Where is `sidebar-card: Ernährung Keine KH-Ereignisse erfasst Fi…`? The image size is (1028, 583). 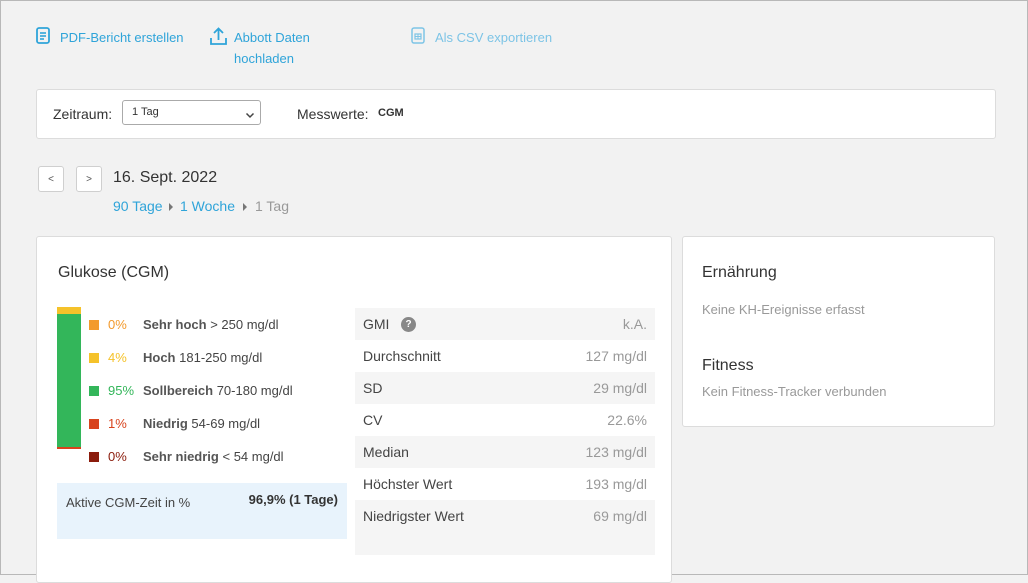 sidebar-card: Ernährung Keine KH-Ereignisse erfasst Fi… is located at coordinates (838, 331).